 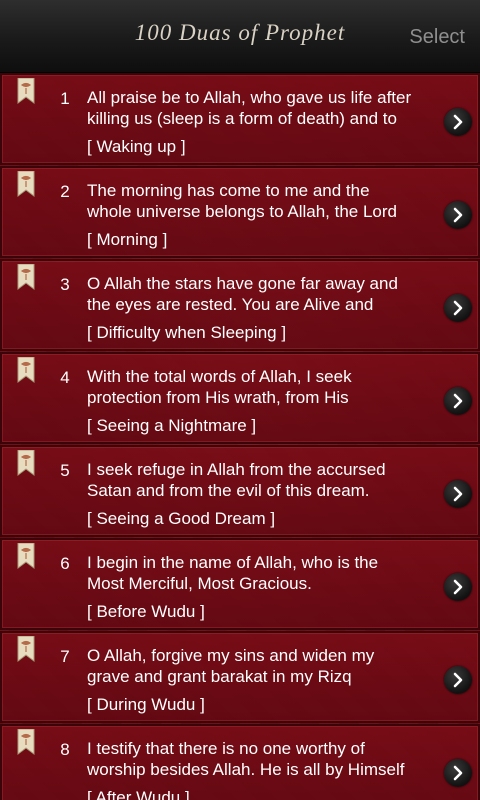 What do you see at coordinates (181, 518) in the screenshot?
I see `dua-topic: [ Seeing a Good Dream ]` at bounding box center [181, 518].